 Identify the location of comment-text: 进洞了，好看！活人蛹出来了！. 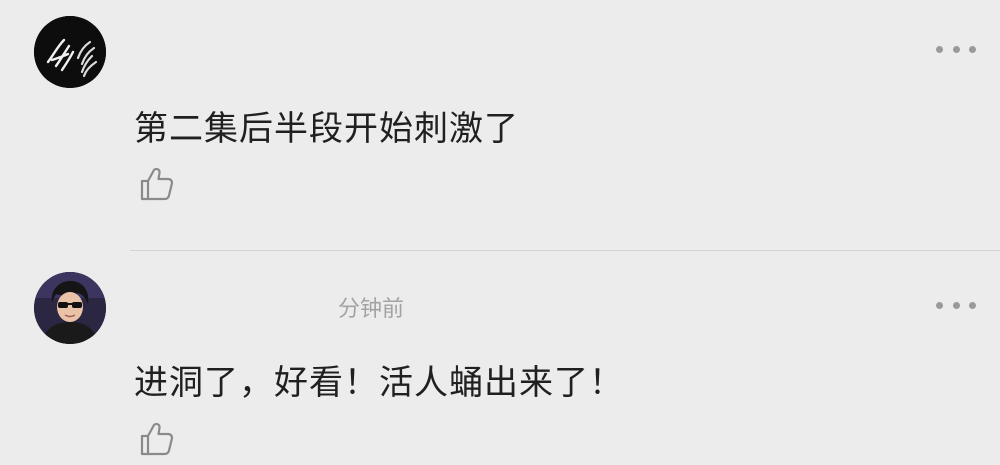
(379, 383).